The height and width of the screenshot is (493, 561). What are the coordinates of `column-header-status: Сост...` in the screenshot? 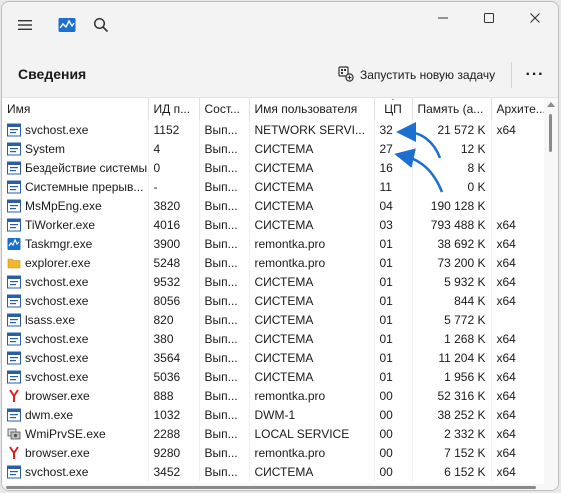 It's located at (224, 109).